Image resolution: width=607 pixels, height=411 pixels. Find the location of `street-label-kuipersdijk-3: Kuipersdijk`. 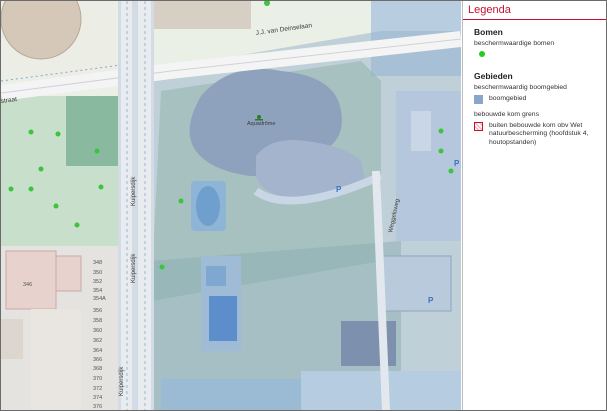

street-label-kuipersdijk-3: Kuipersdijk is located at coordinates (122, 381).